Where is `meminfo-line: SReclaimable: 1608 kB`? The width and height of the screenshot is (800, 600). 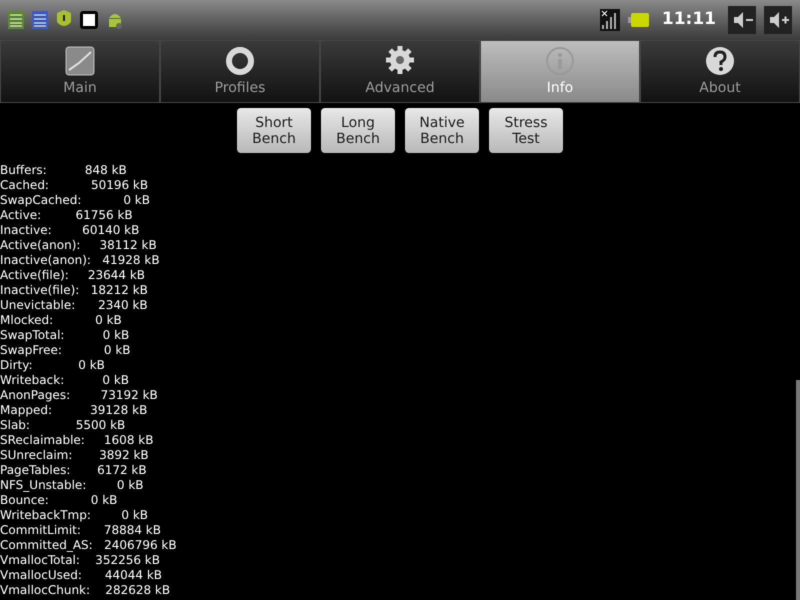
meminfo-line: SReclaimable: 1608 kB is located at coordinates (77, 440).